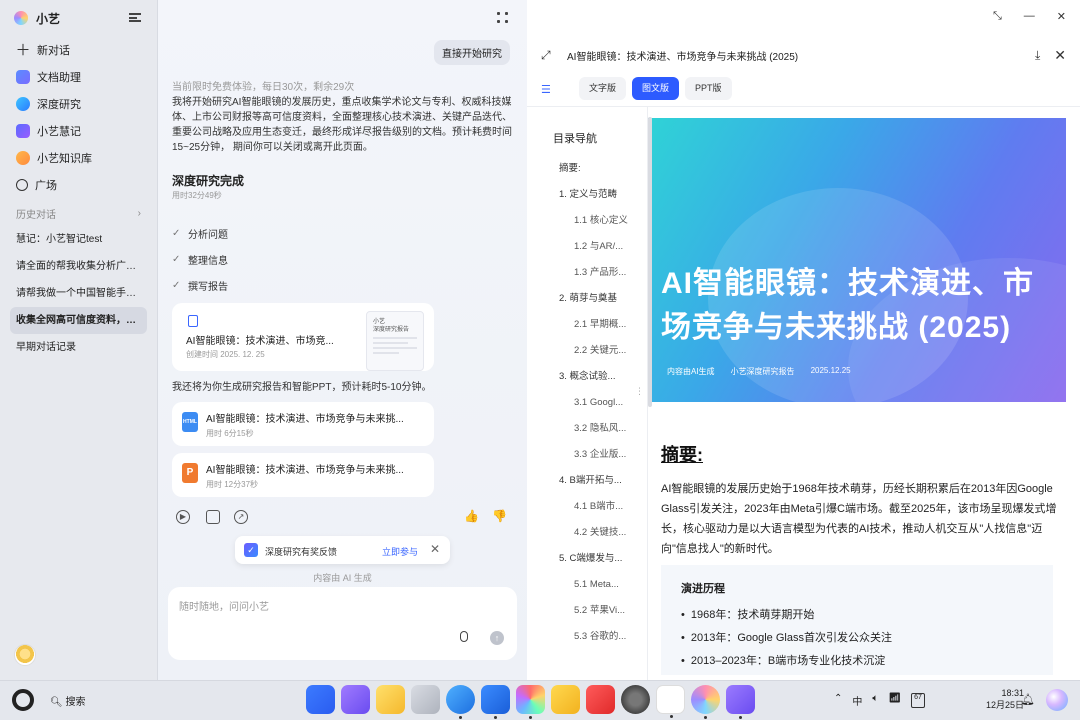 This screenshot has width=1080, height=720. What do you see at coordinates (503, 18) in the screenshot?
I see `more-options-icon` at bounding box center [503, 18].